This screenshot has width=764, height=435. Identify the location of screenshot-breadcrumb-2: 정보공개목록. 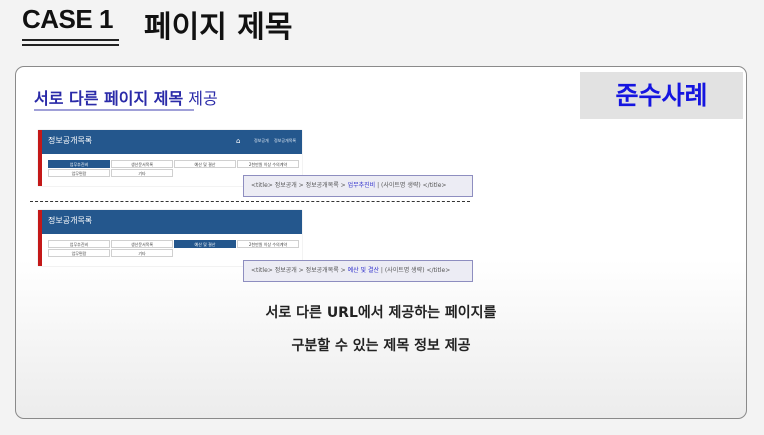
(285, 140).